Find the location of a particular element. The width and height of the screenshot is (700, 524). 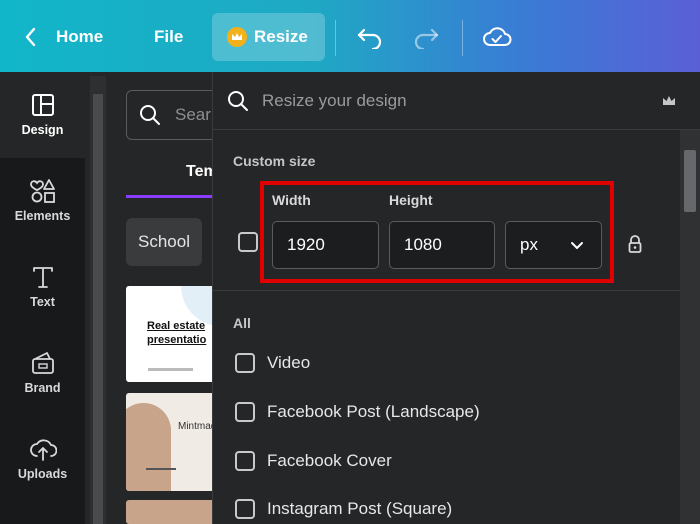

undo-button is located at coordinates (370, 37).